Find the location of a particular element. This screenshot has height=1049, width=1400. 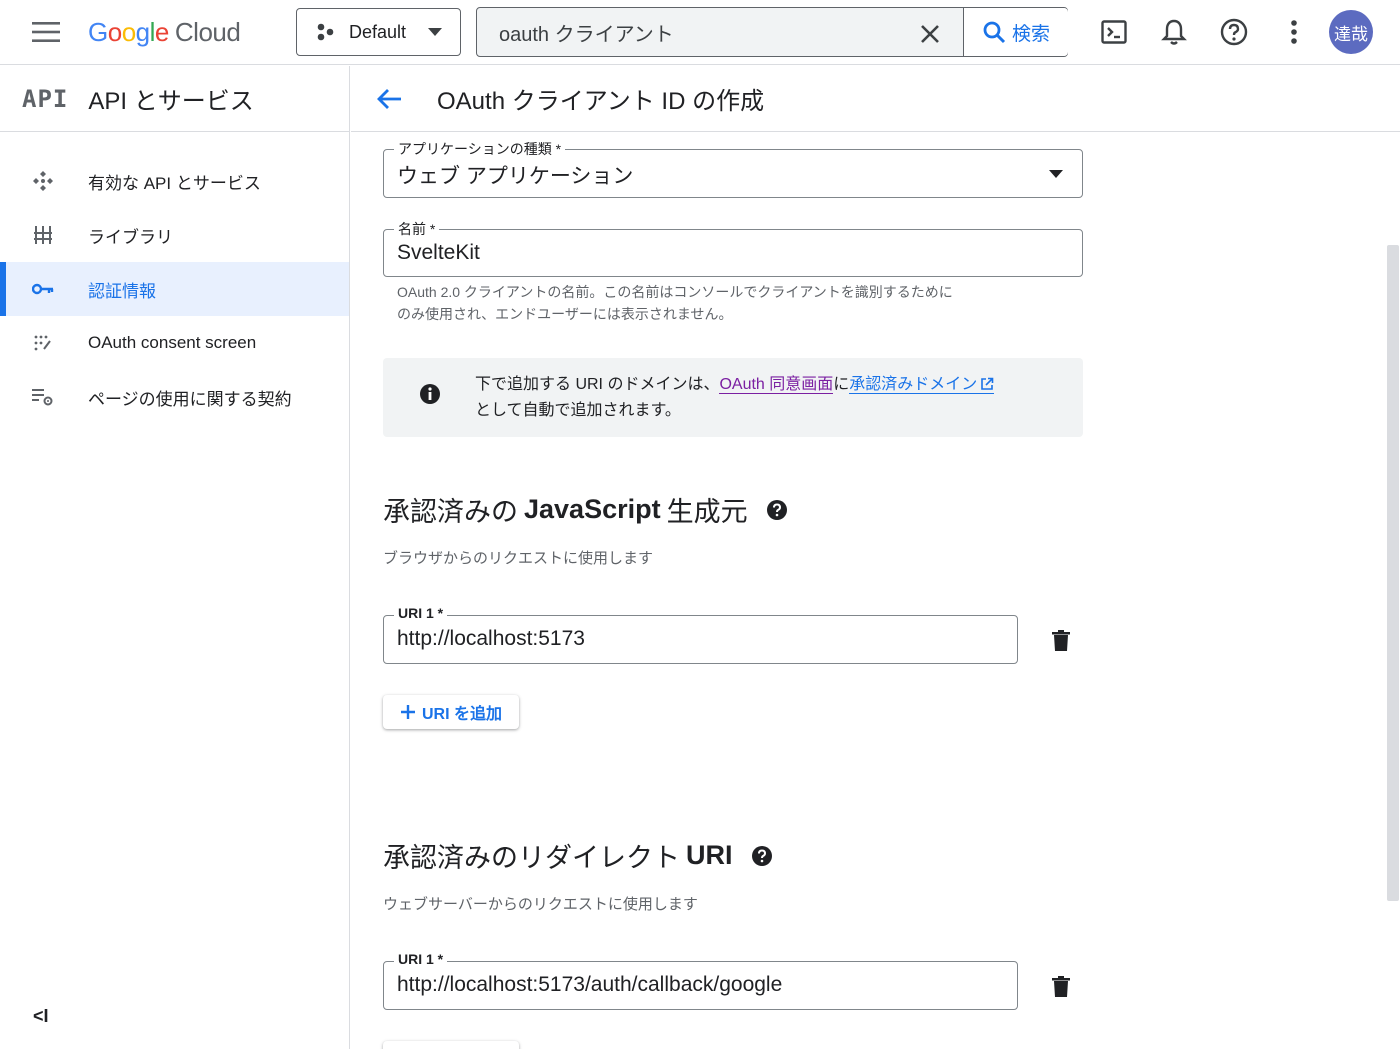

google-cloud-logo: Google Cloud is located at coordinates (164, 32).